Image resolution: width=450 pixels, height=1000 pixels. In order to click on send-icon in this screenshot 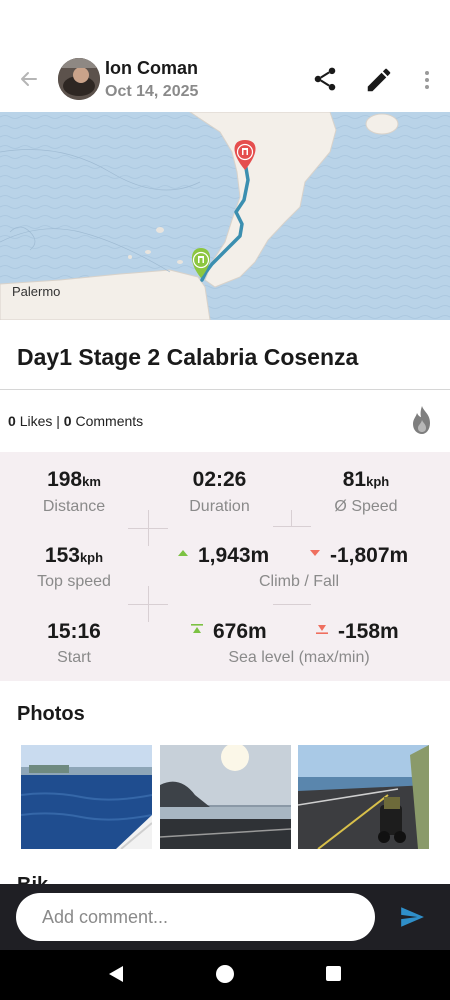, I will do `click(412, 917)`.